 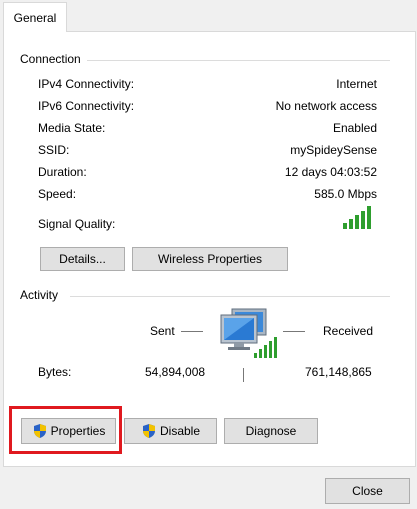 I want to click on bytes-sent-value: 54,894,008, so click(x=175, y=372).